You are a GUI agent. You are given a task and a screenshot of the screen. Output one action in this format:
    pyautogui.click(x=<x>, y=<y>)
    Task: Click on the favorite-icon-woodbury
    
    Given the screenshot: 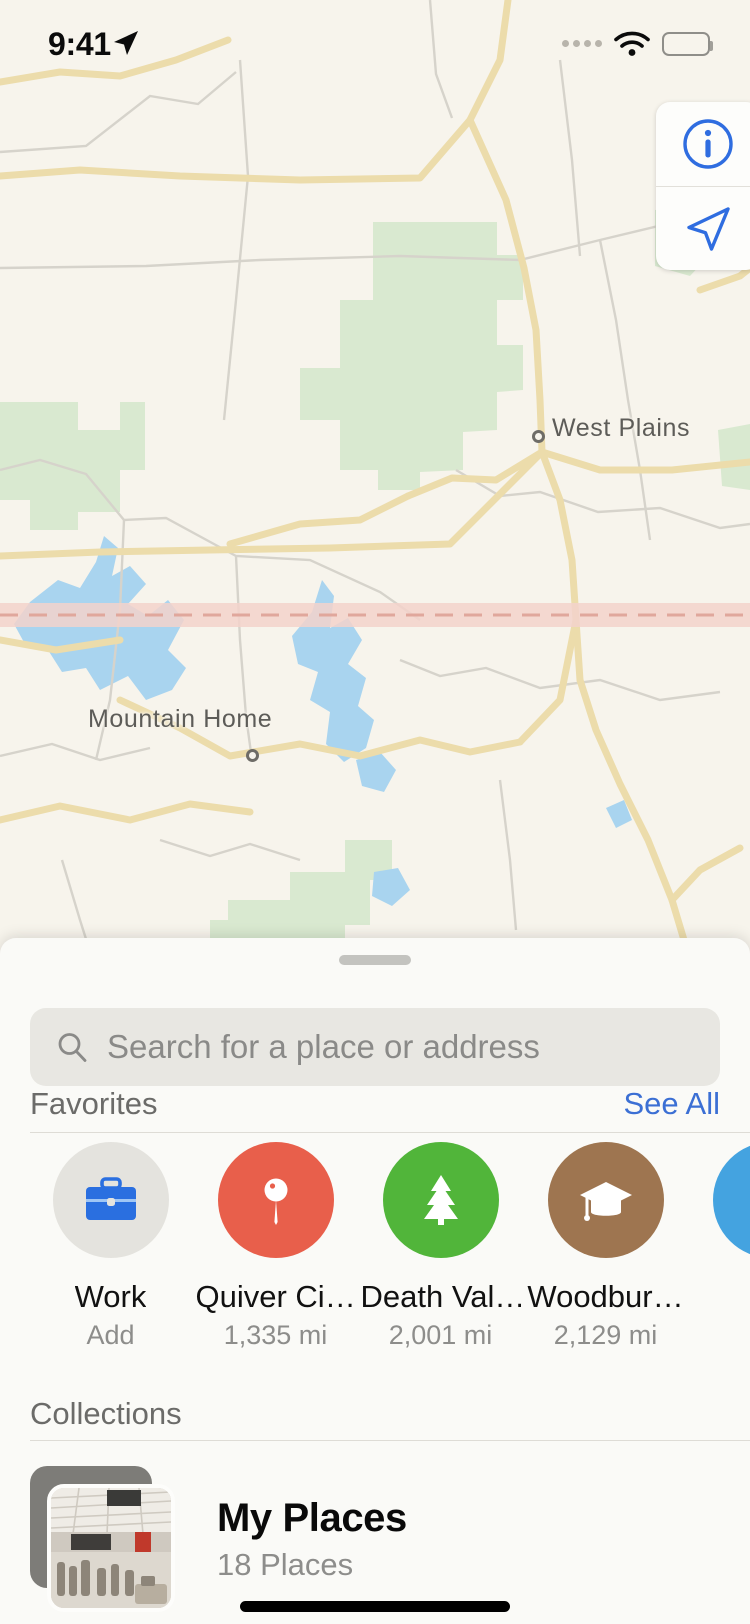 What is the action you would take?
    pyautogui.click(x=605, y=1200)
    